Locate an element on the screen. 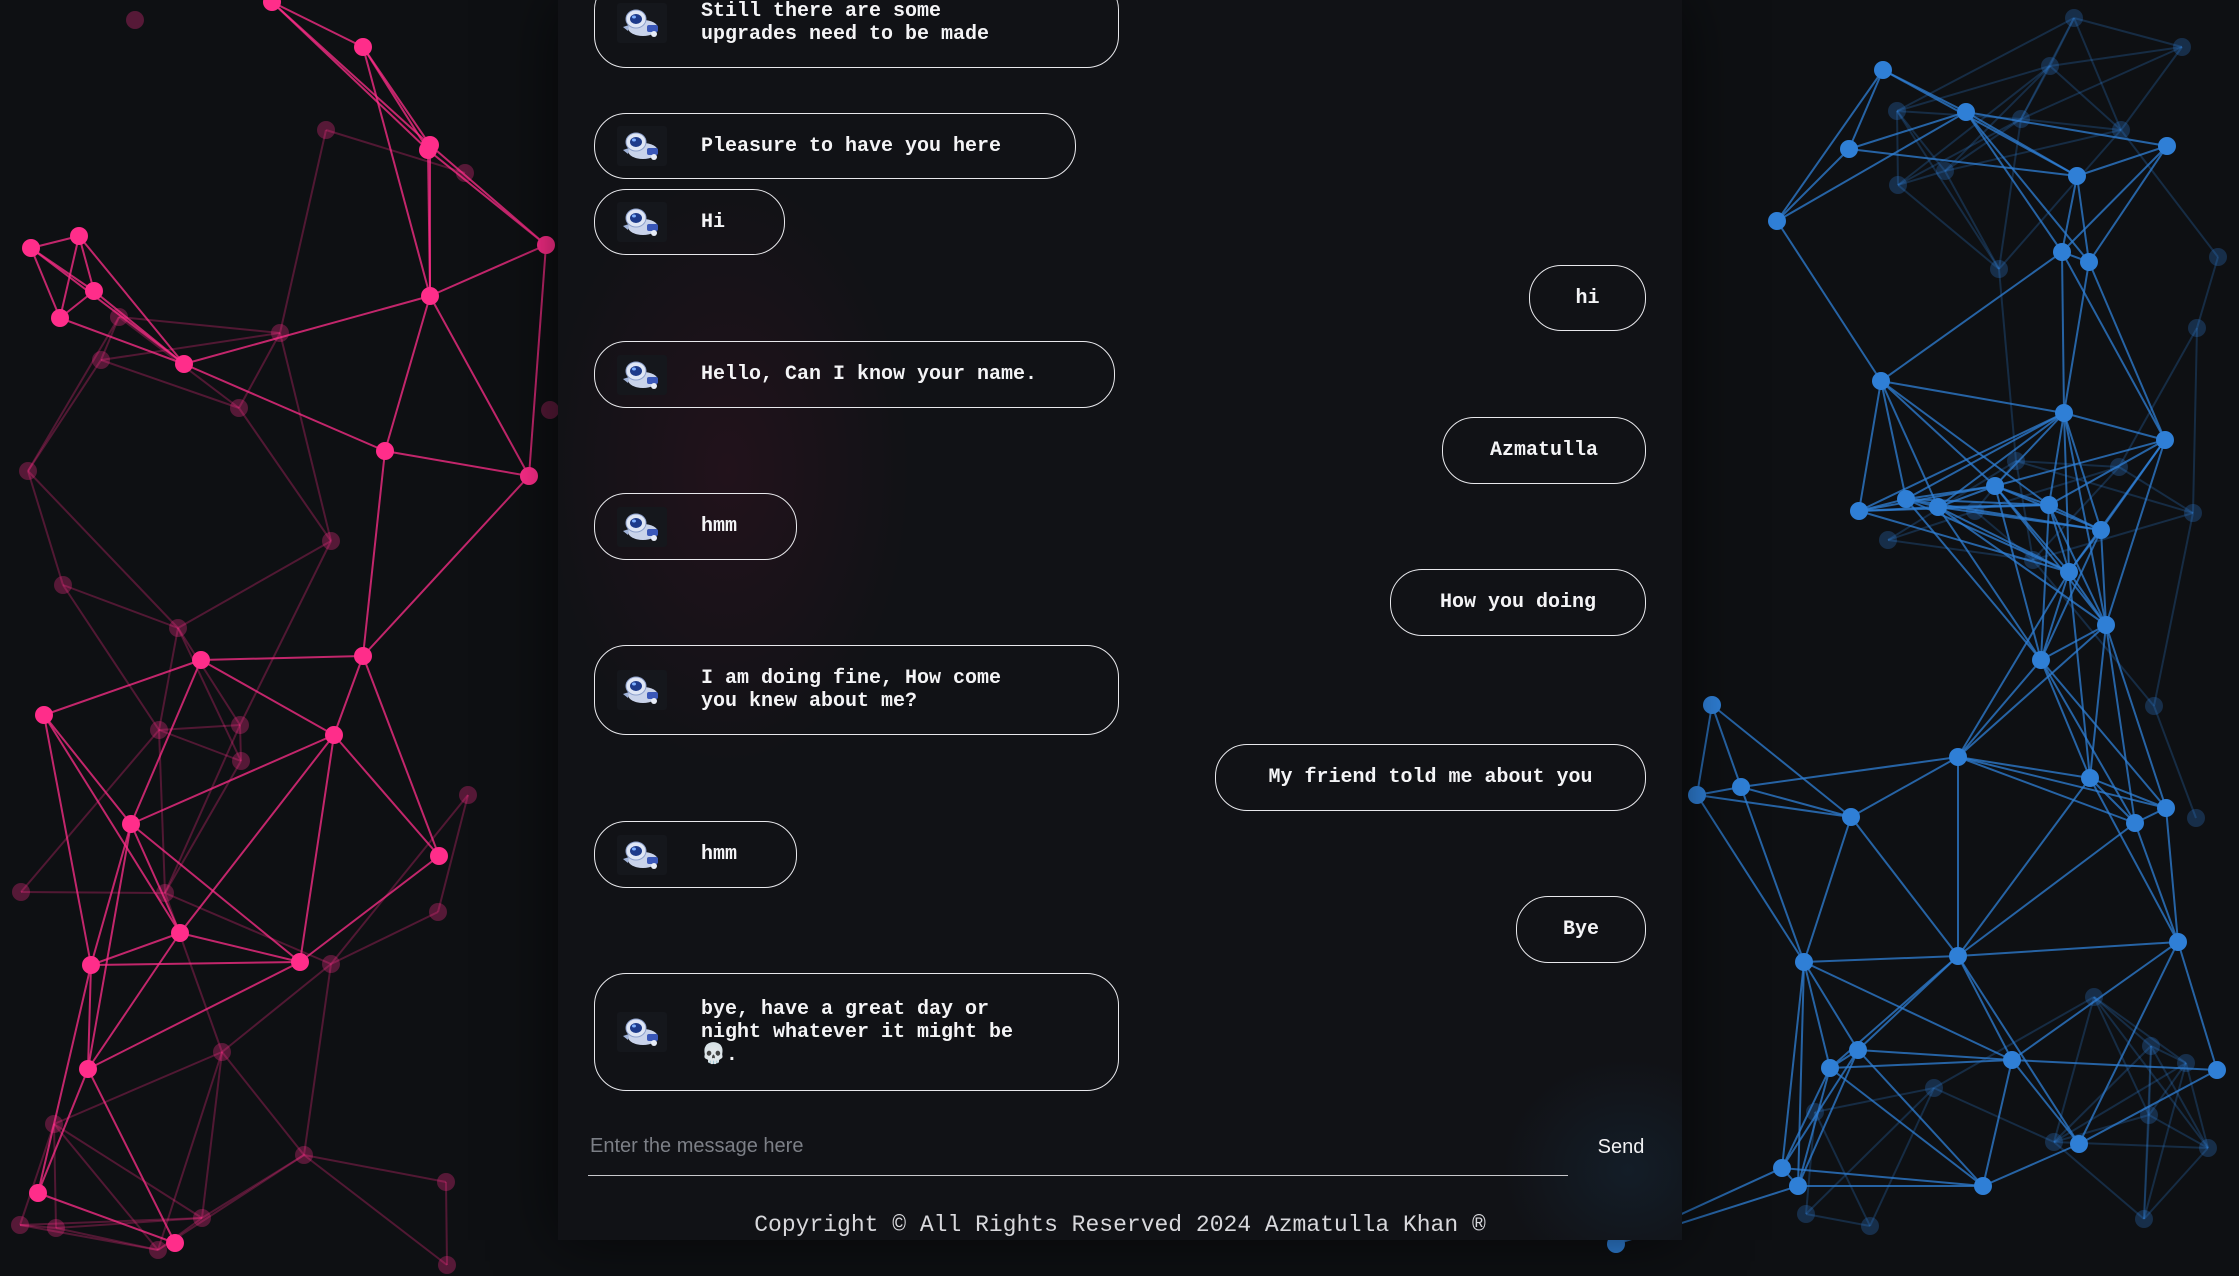  message-composer: Send is located at coordinates (1128, 1148).